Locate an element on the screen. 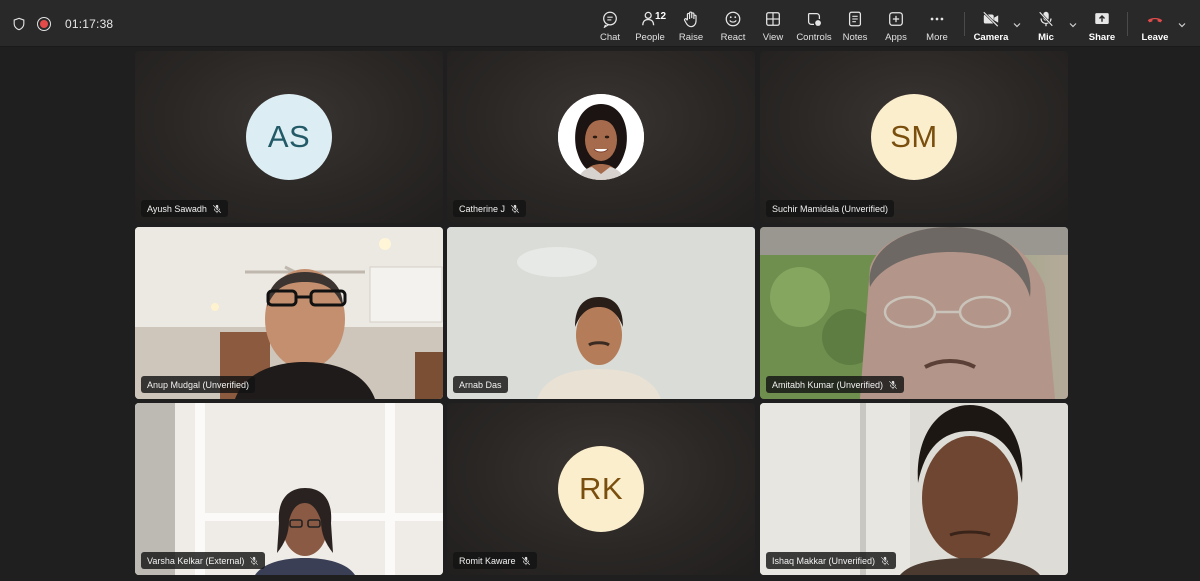 The height and width of the screenshot is (581, 1200). controls-icon is located at coordinates (814, 19).